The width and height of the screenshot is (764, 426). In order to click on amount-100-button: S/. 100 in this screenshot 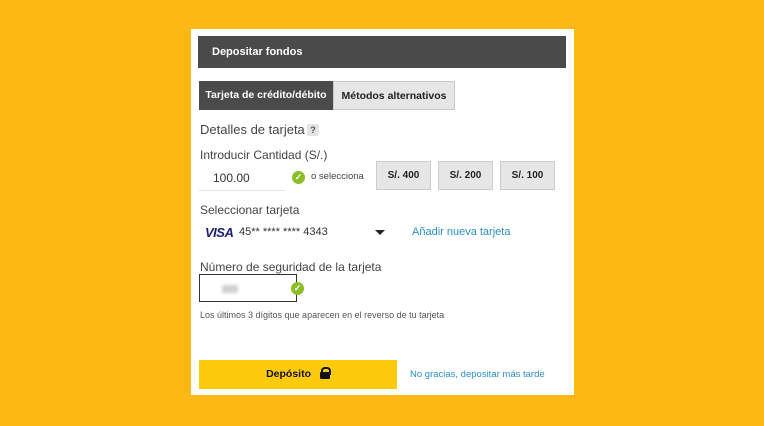, I will do `click(527, 175)`.